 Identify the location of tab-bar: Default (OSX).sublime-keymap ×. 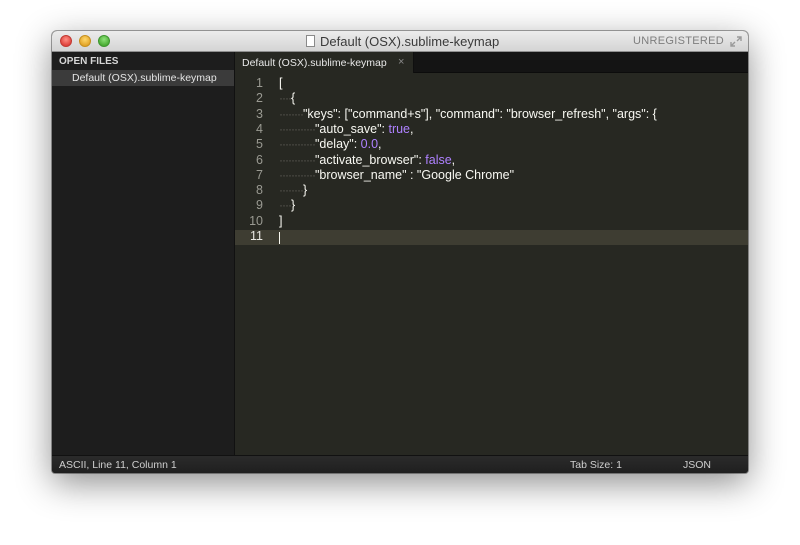
(491, 62).